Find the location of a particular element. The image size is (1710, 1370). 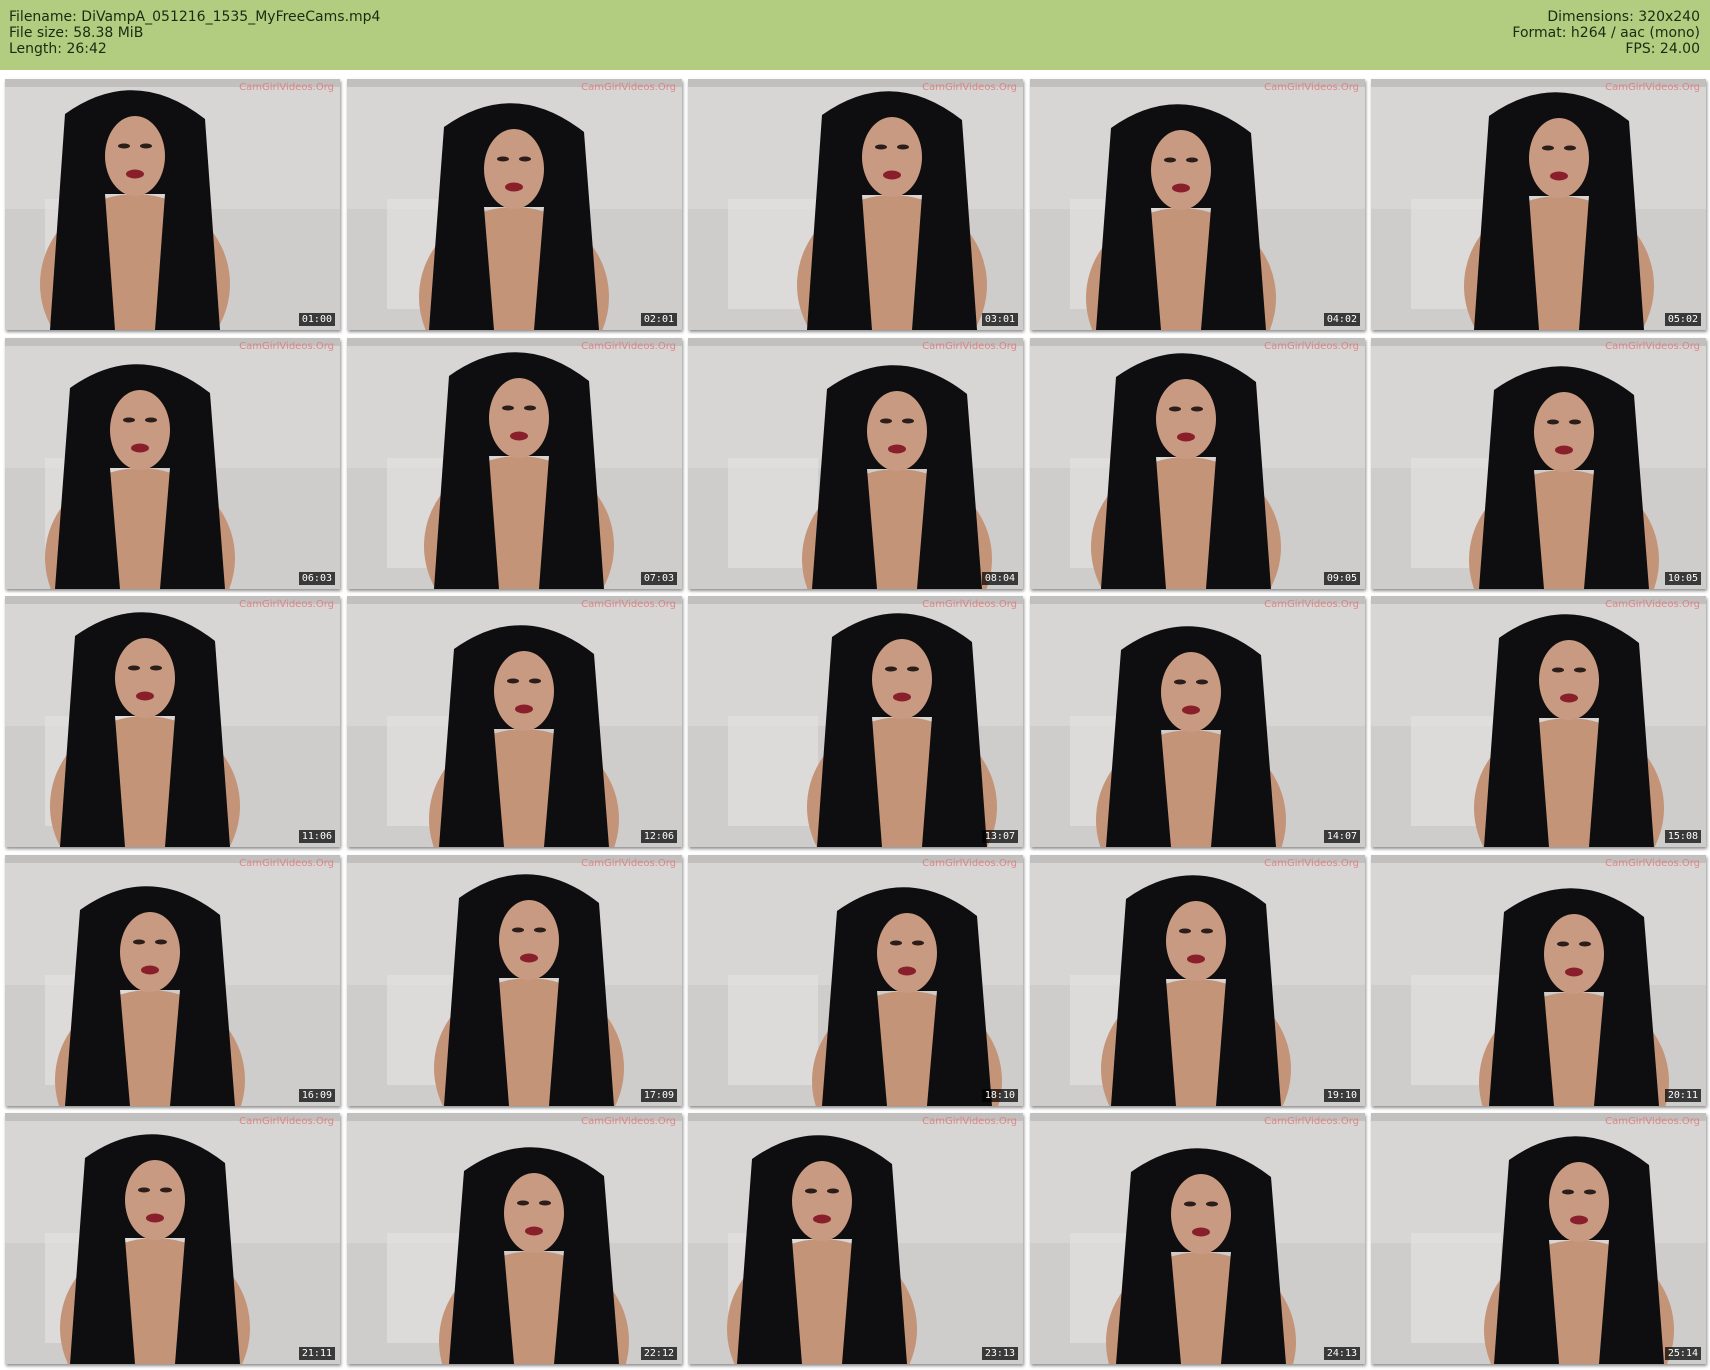

video-thumbnail: CamGirlVideos.Org 11:06 is located at coordinates (172, 721).